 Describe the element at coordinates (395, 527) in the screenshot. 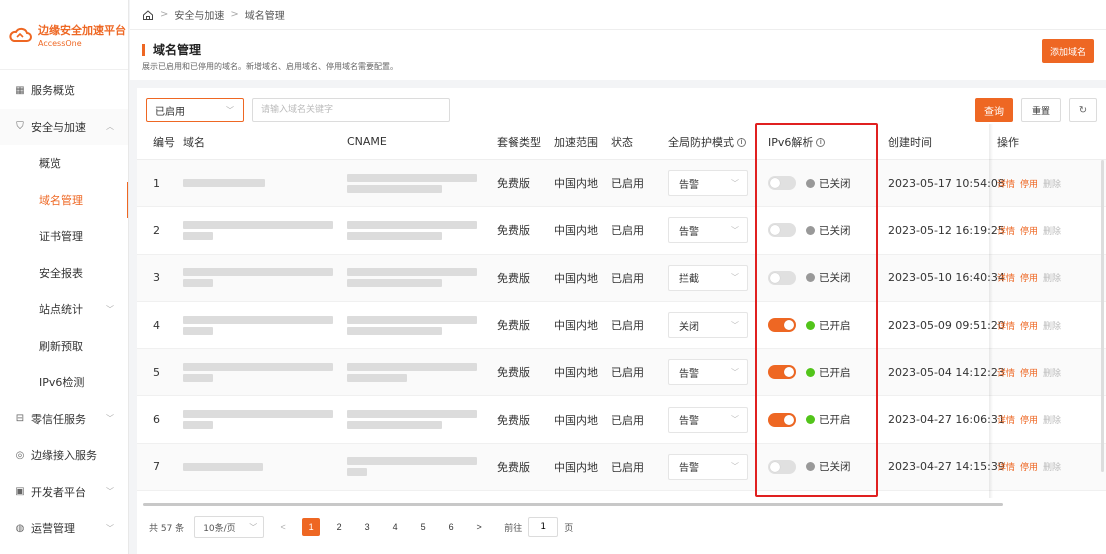

I see `page-button: 4` at that location.